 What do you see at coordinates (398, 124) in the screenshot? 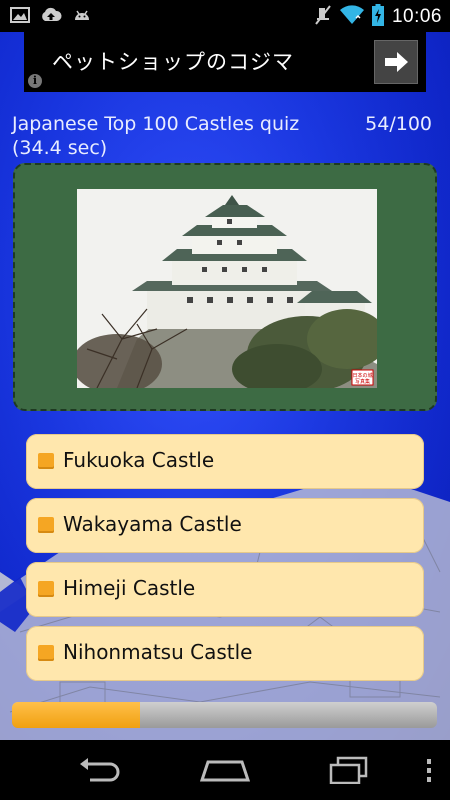
I see `question-counter: 54/100` at bounding box center [398, 124].